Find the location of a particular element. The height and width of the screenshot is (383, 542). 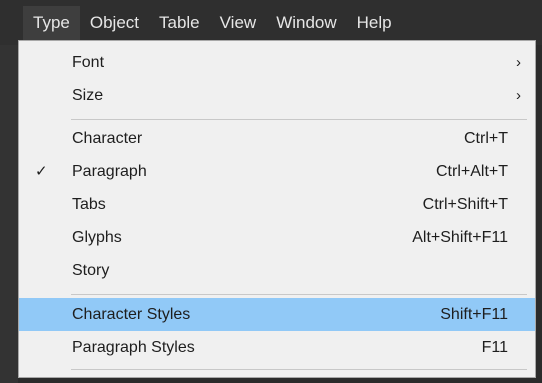

menu-item-shortcut: Ctrl+T is located at coordinates (486, 138).